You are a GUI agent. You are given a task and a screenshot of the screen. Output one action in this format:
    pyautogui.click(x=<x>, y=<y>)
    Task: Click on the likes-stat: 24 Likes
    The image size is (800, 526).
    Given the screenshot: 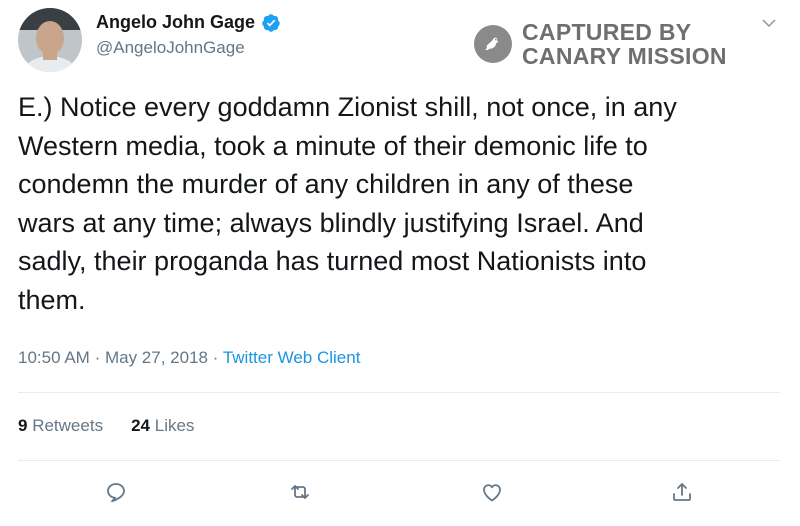 What is the action you would take?
    pyautogui.click(x=162, y=426)
    